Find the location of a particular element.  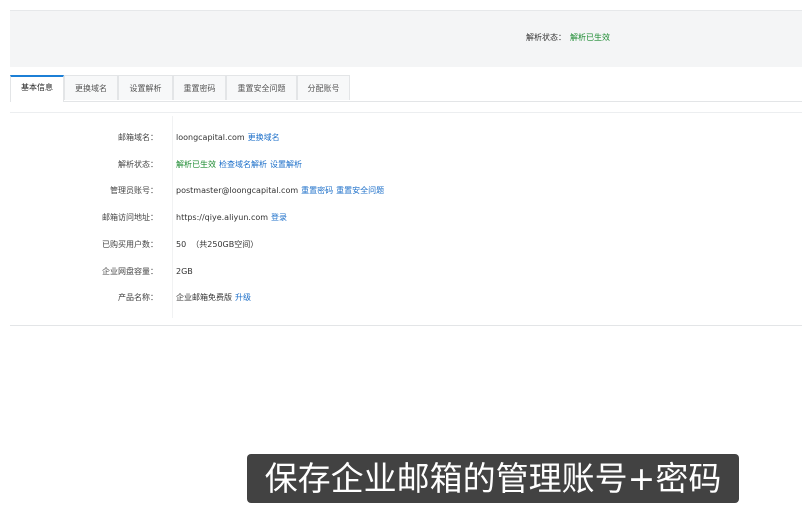

tab-assign-account: 分配账号 is located at coordinates (323, 87).